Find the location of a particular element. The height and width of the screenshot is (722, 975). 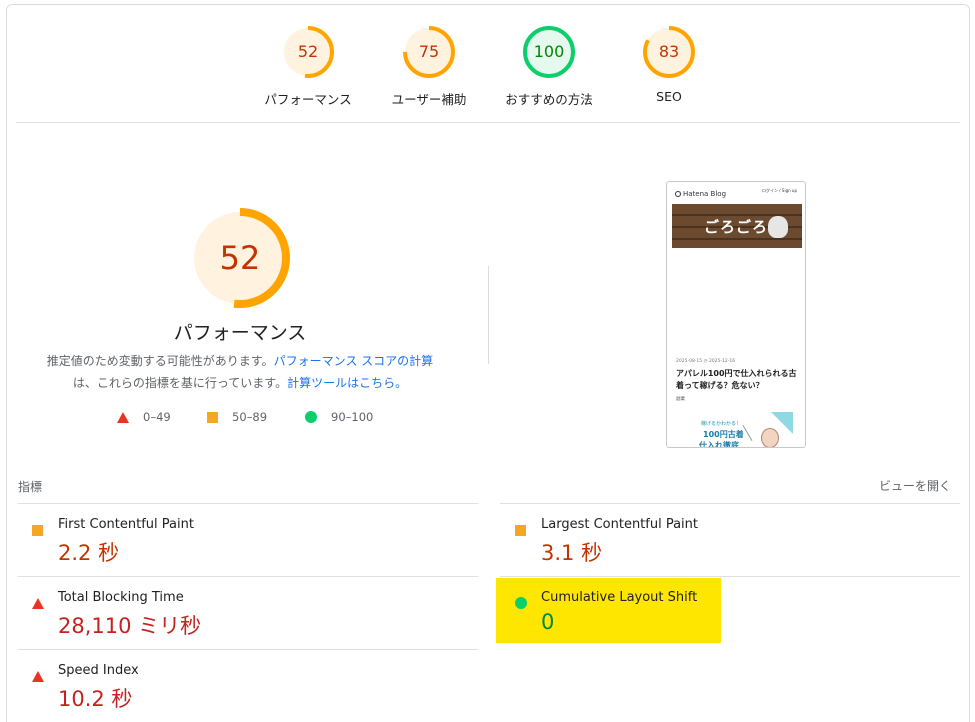

metric-value: 28,110 ミリ秒 is located at coordinates (130, 626).